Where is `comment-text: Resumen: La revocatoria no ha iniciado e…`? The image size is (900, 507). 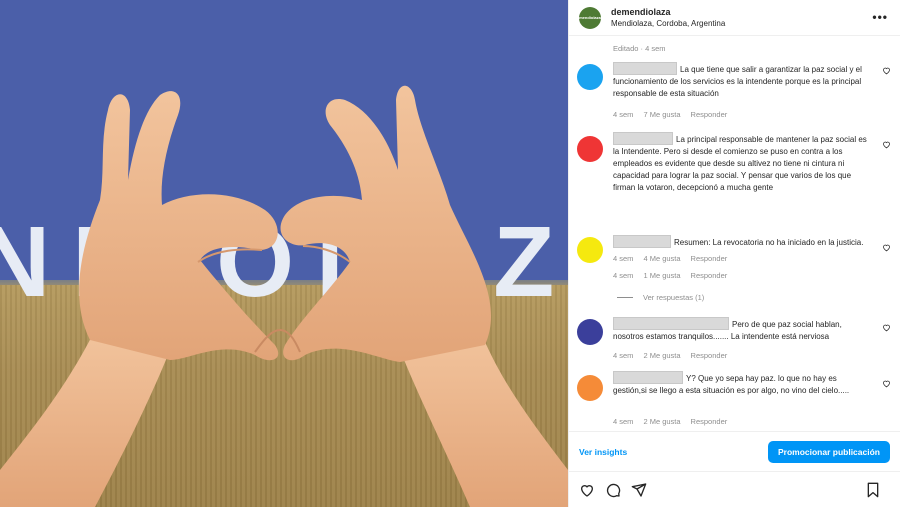
comment-text: Resumen: La revocatoria no ha iniciado e… is located at coordinates (769, 242).